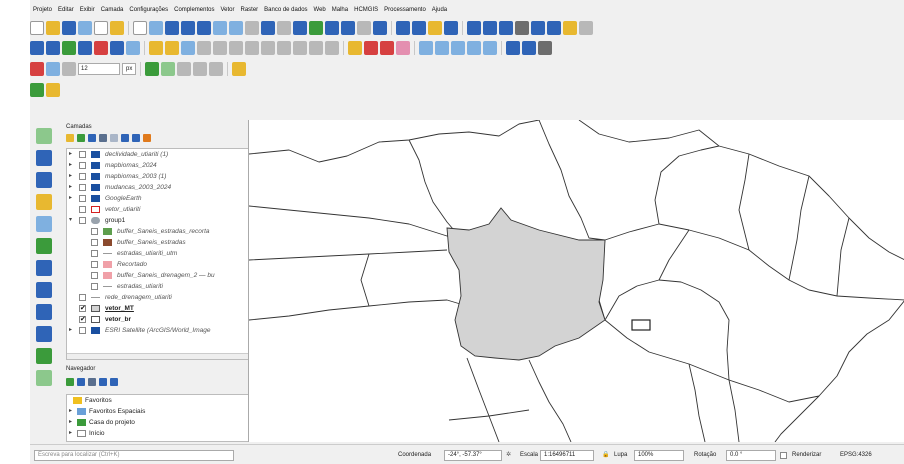 The width and height of the screenshot is (904, 464). I want to click on chevron-down-icon: ▾, so click(70, 220).